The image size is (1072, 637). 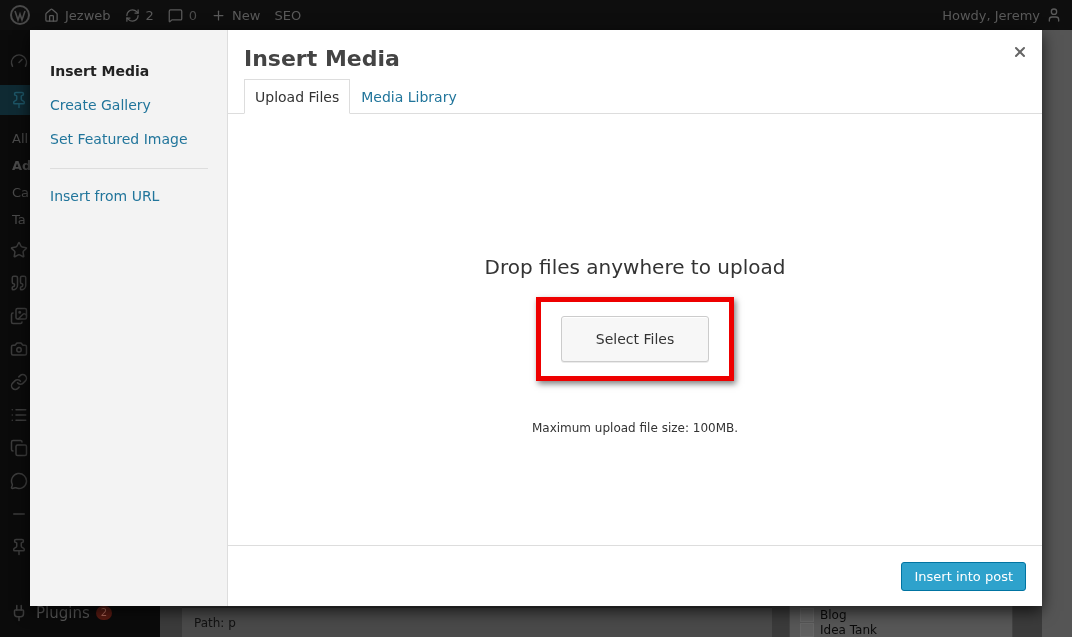 I want to click on home-icon, so click(x=51, y=15).